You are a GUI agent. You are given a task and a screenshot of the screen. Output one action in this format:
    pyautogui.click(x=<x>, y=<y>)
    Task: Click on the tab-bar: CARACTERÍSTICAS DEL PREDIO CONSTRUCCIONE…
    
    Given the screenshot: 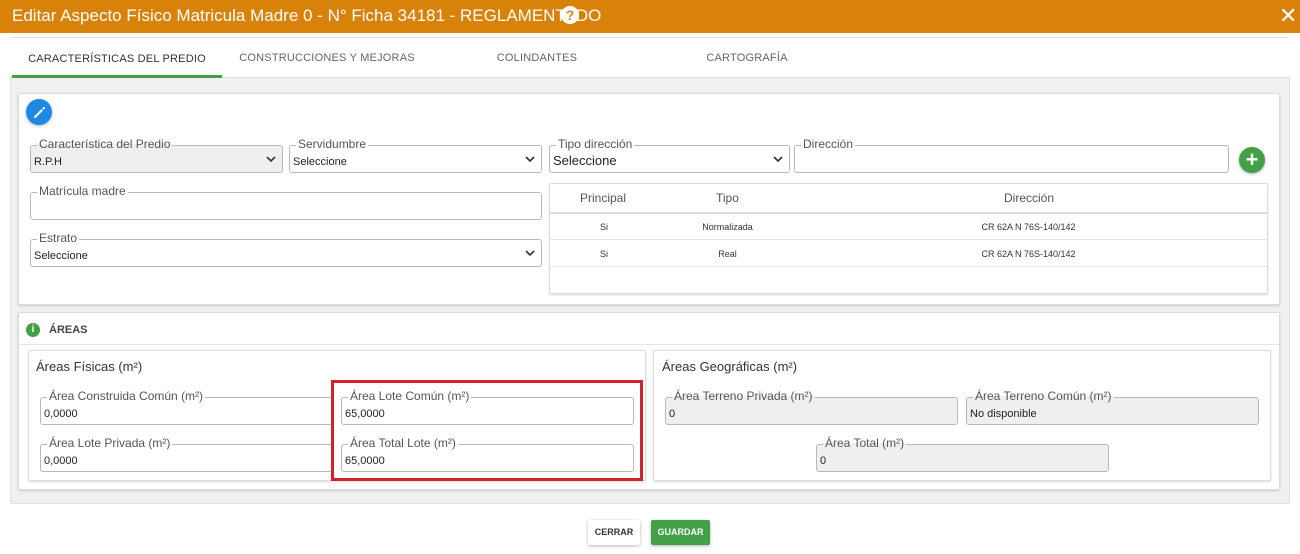 What is the action you would take?
    pyautogui.click(x=650, y=58)
    